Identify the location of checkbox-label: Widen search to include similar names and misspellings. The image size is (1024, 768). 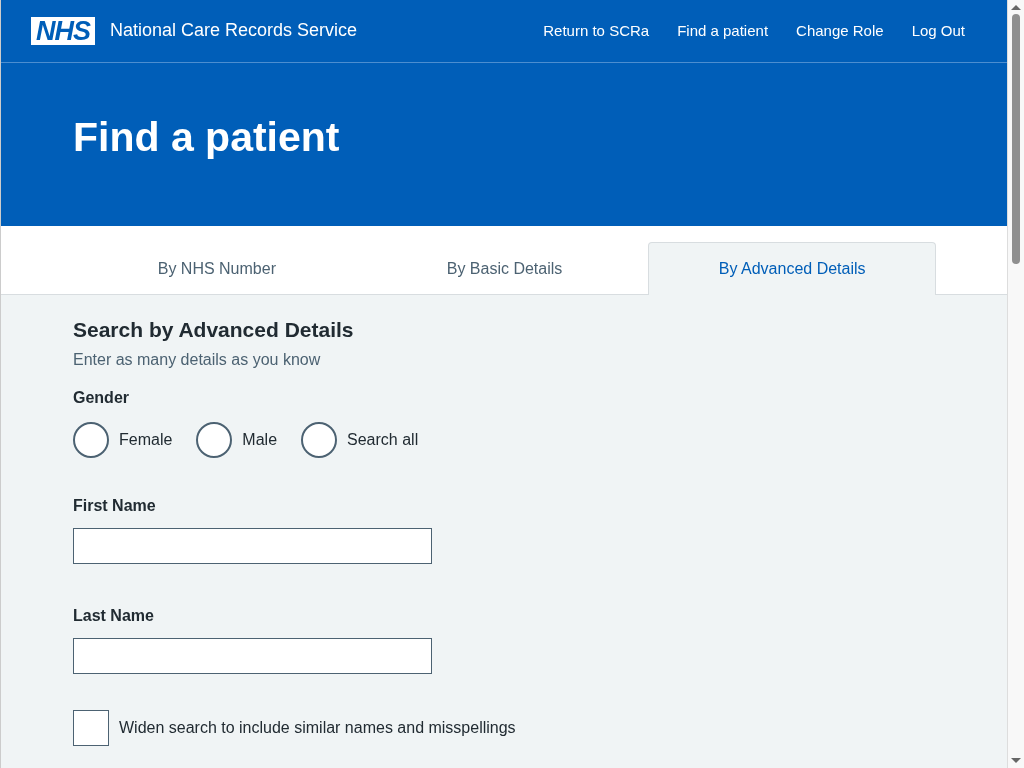
(317, 728).